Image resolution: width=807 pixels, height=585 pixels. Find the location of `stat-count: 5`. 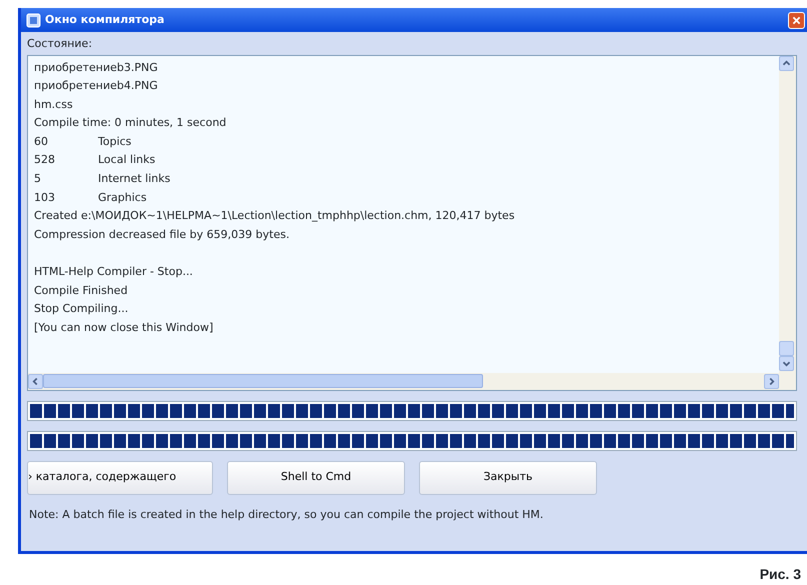

stat-count: 5 is located at coordinates (38, 179).